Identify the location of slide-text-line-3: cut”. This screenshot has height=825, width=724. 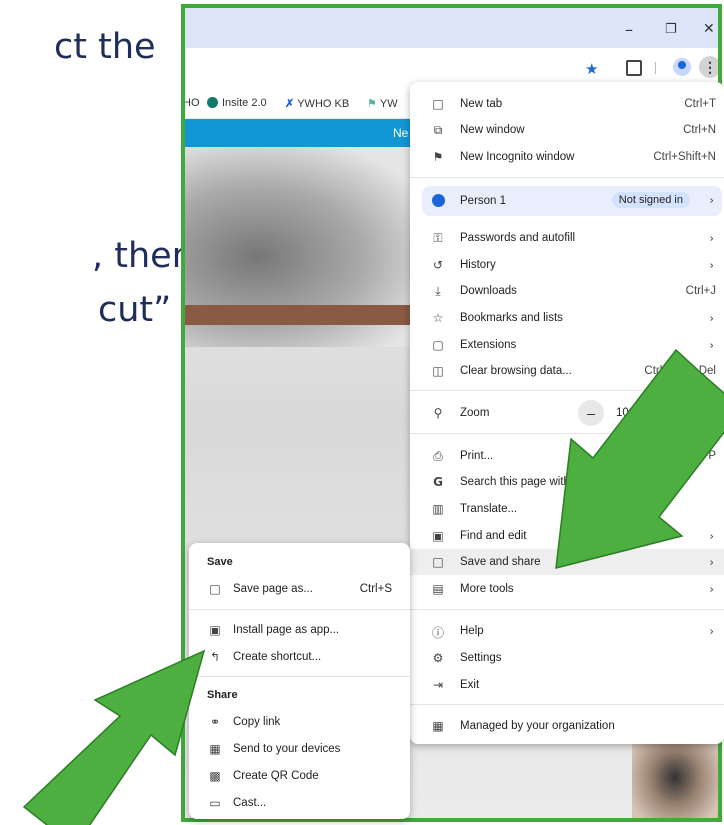
(135, 310).